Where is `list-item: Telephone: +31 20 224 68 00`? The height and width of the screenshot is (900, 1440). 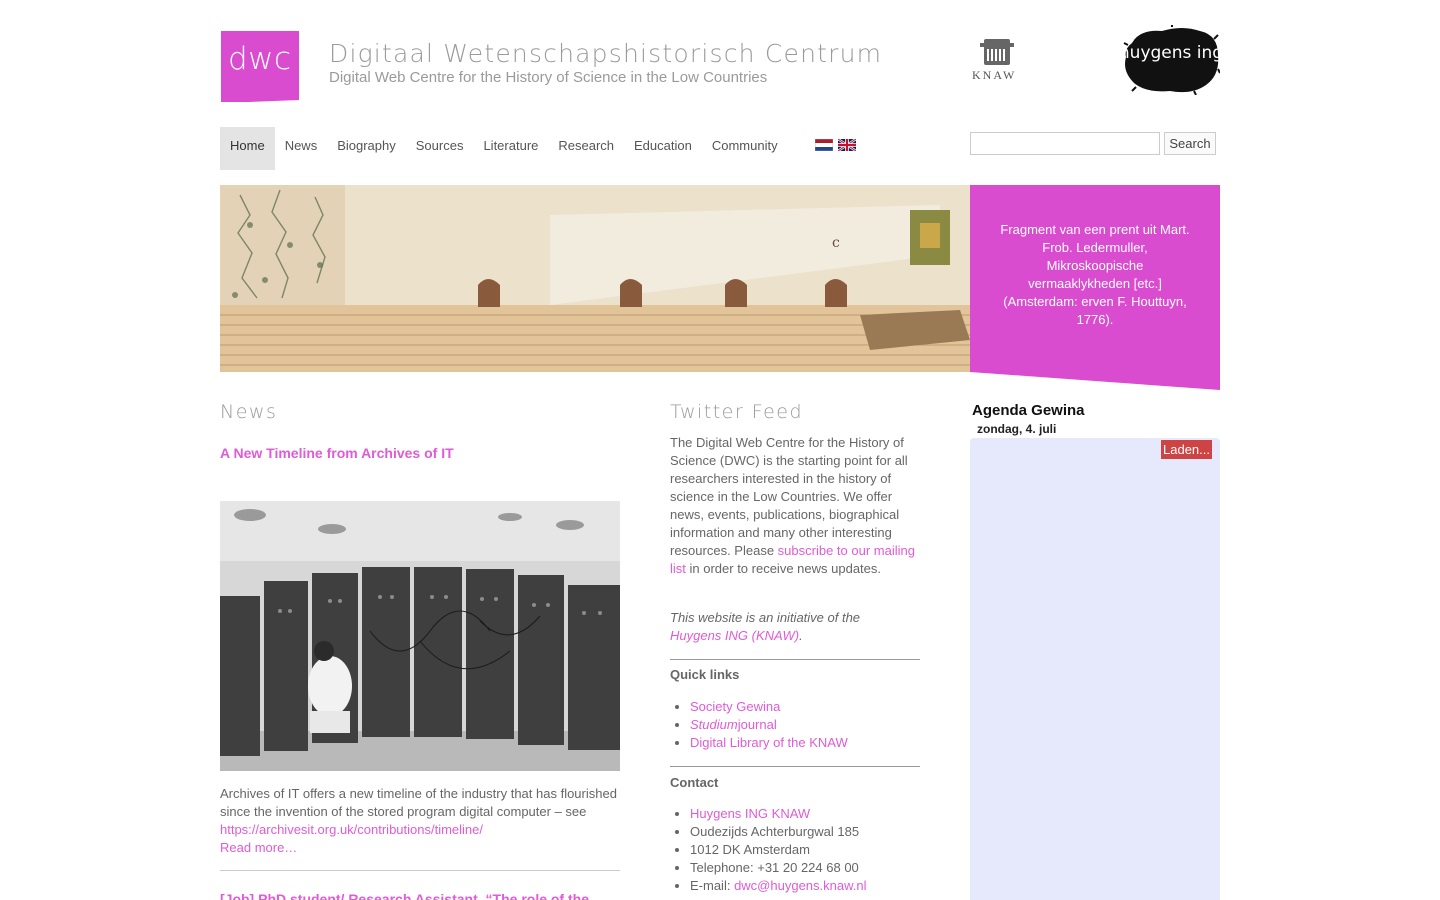 list-item: Telephone: +31 20 224 68 00 is located at coordinates (778, 868).